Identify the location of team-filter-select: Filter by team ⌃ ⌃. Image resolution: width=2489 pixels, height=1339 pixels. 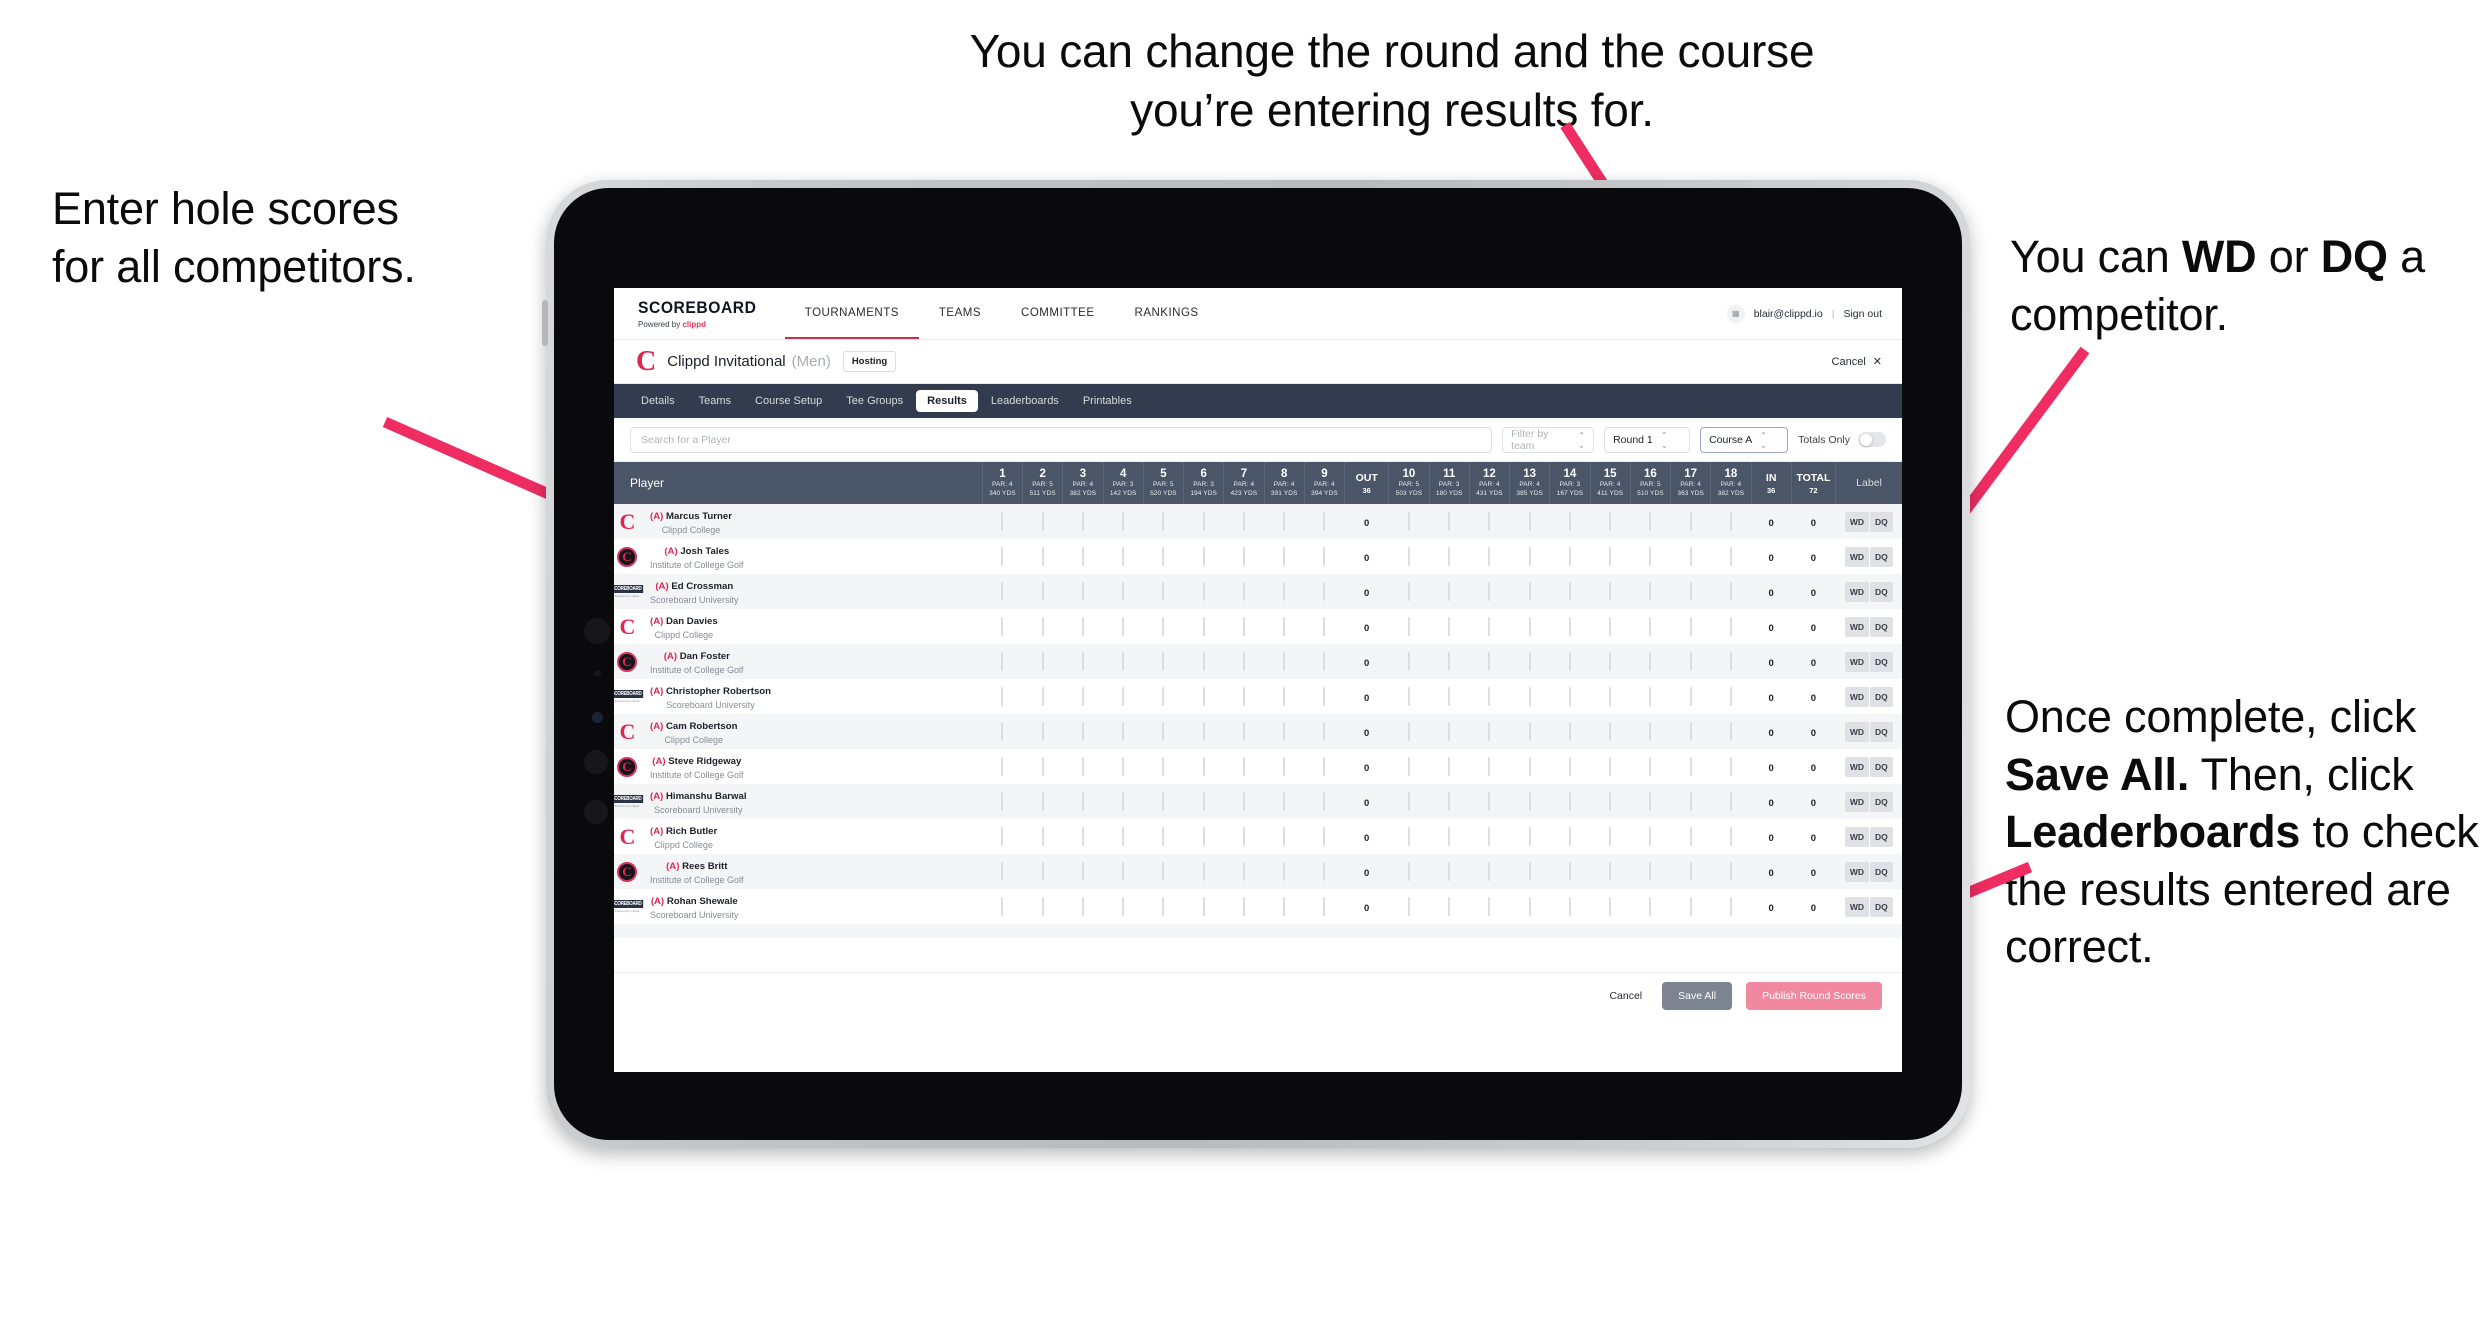
(1548, 439).